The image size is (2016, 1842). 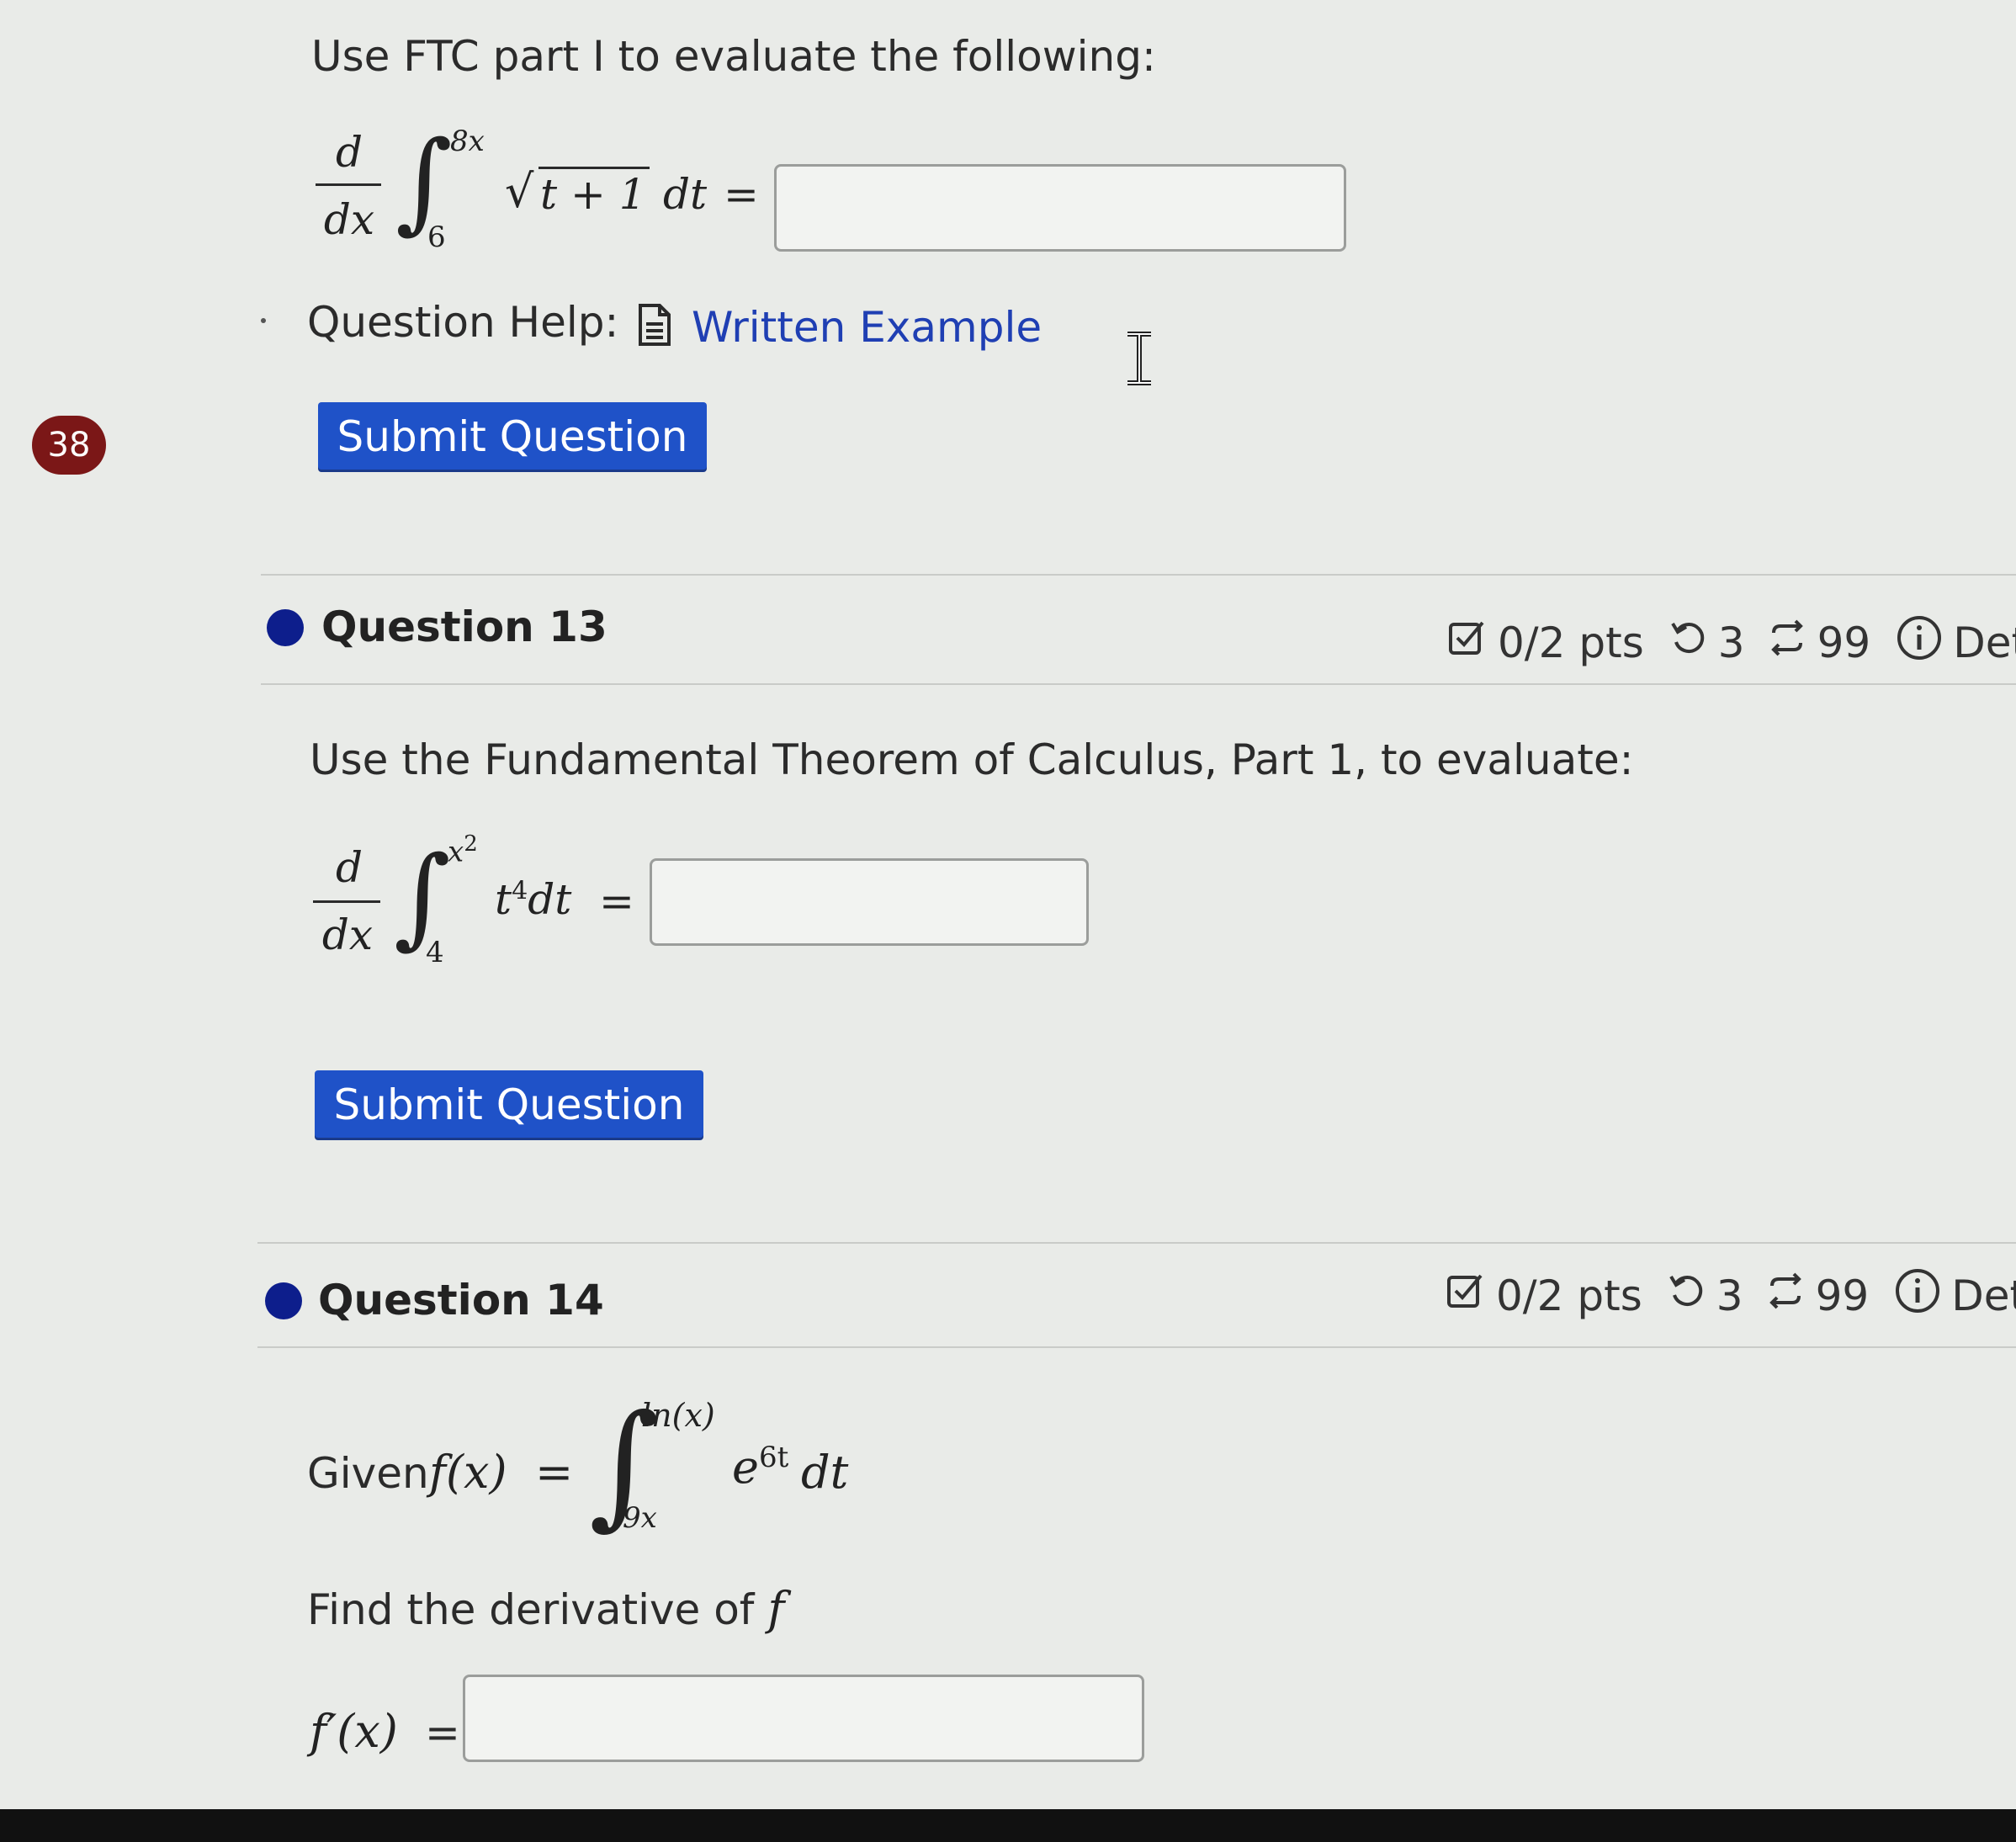 What do you see at coordinates (519, 192) in the screenshot?
I see `q12-sqrt-sign: √` at bounding box center [519, 192].